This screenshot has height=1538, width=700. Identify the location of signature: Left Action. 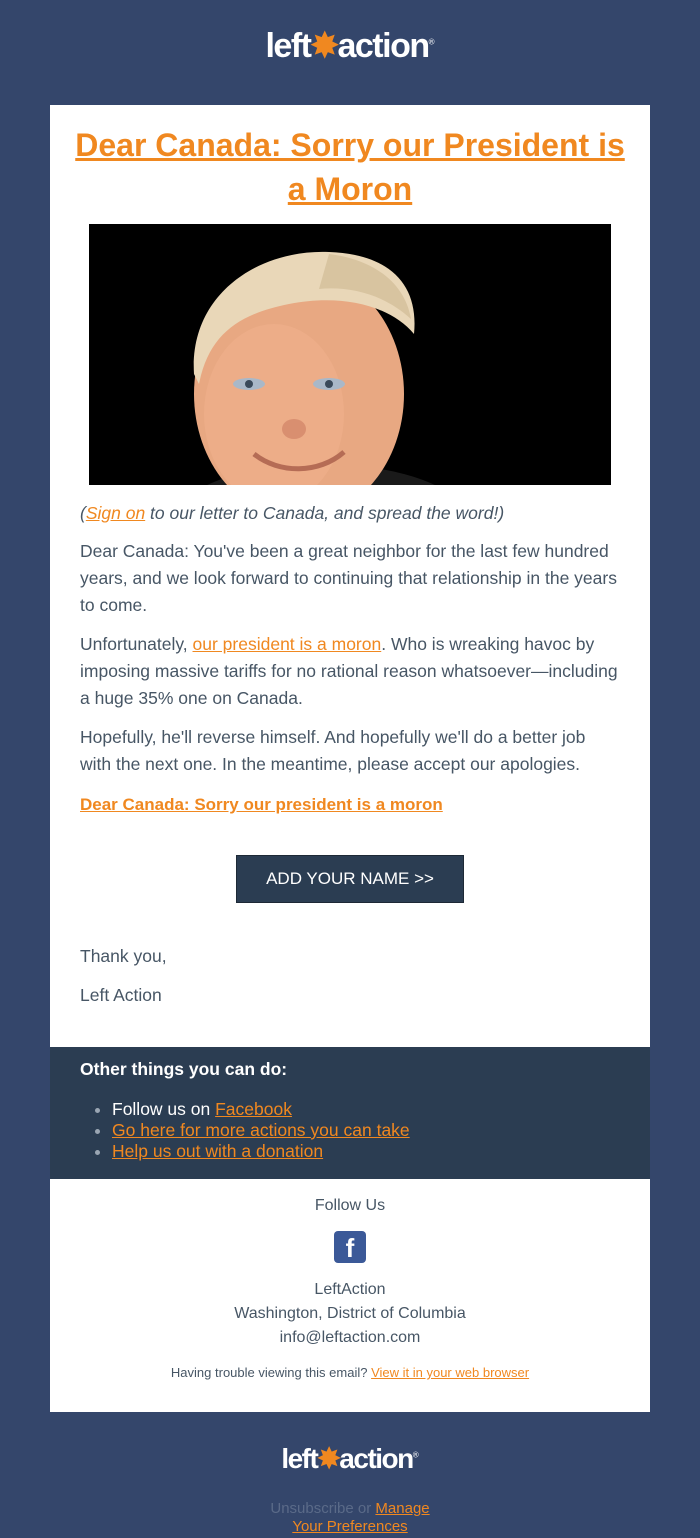
(121, 995).